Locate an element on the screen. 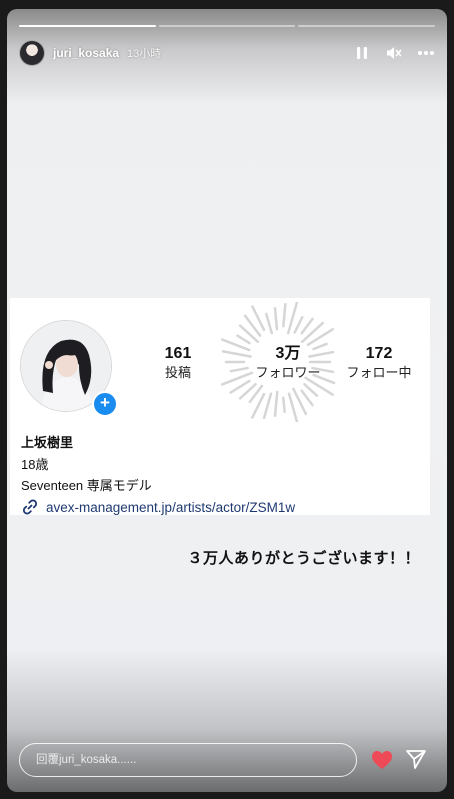 The height and width of the screenshot is (799, 454). story-timestamp: 13小時 is located at coordinates (144, 54).